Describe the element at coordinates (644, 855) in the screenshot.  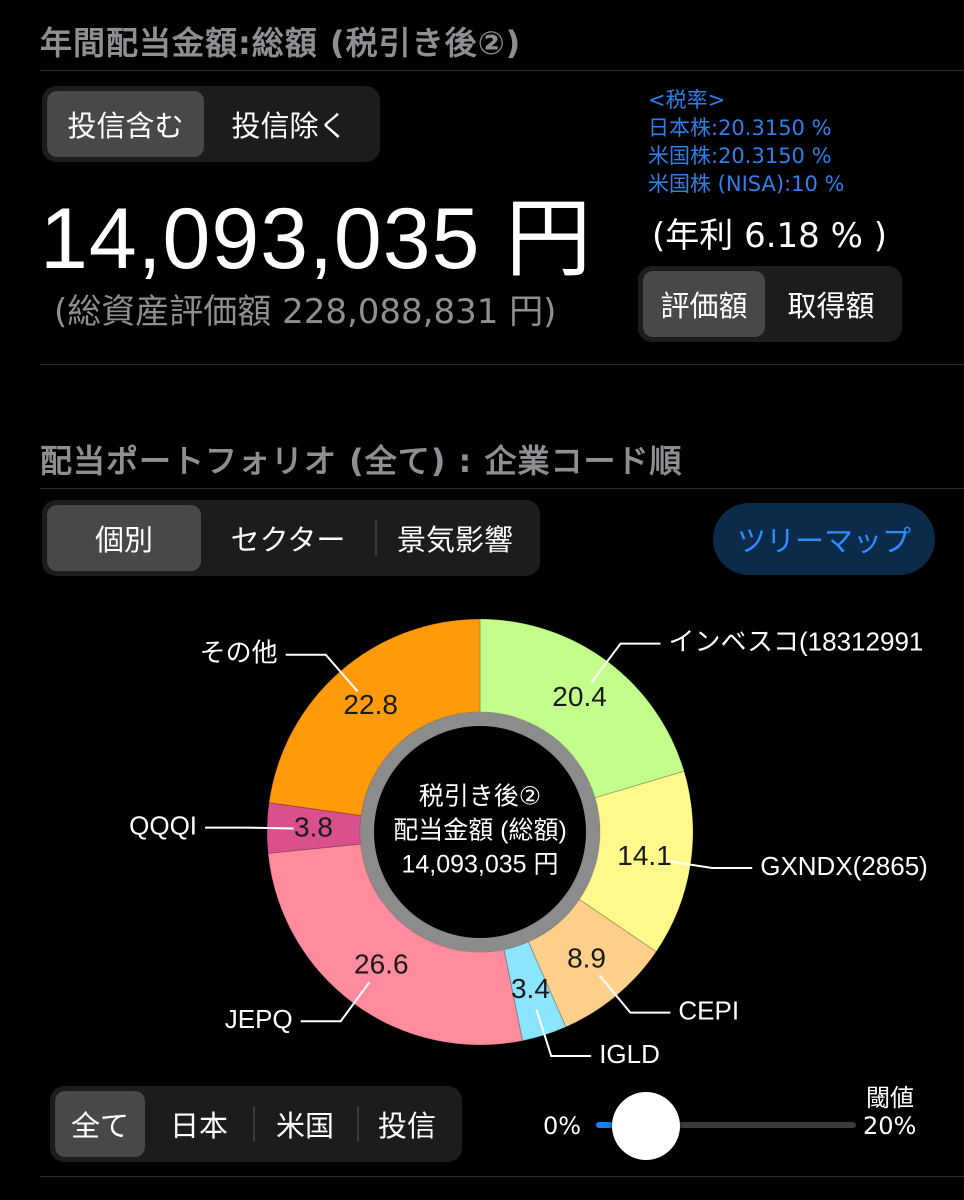
I see `slice-value-label: 14.1` at that location.